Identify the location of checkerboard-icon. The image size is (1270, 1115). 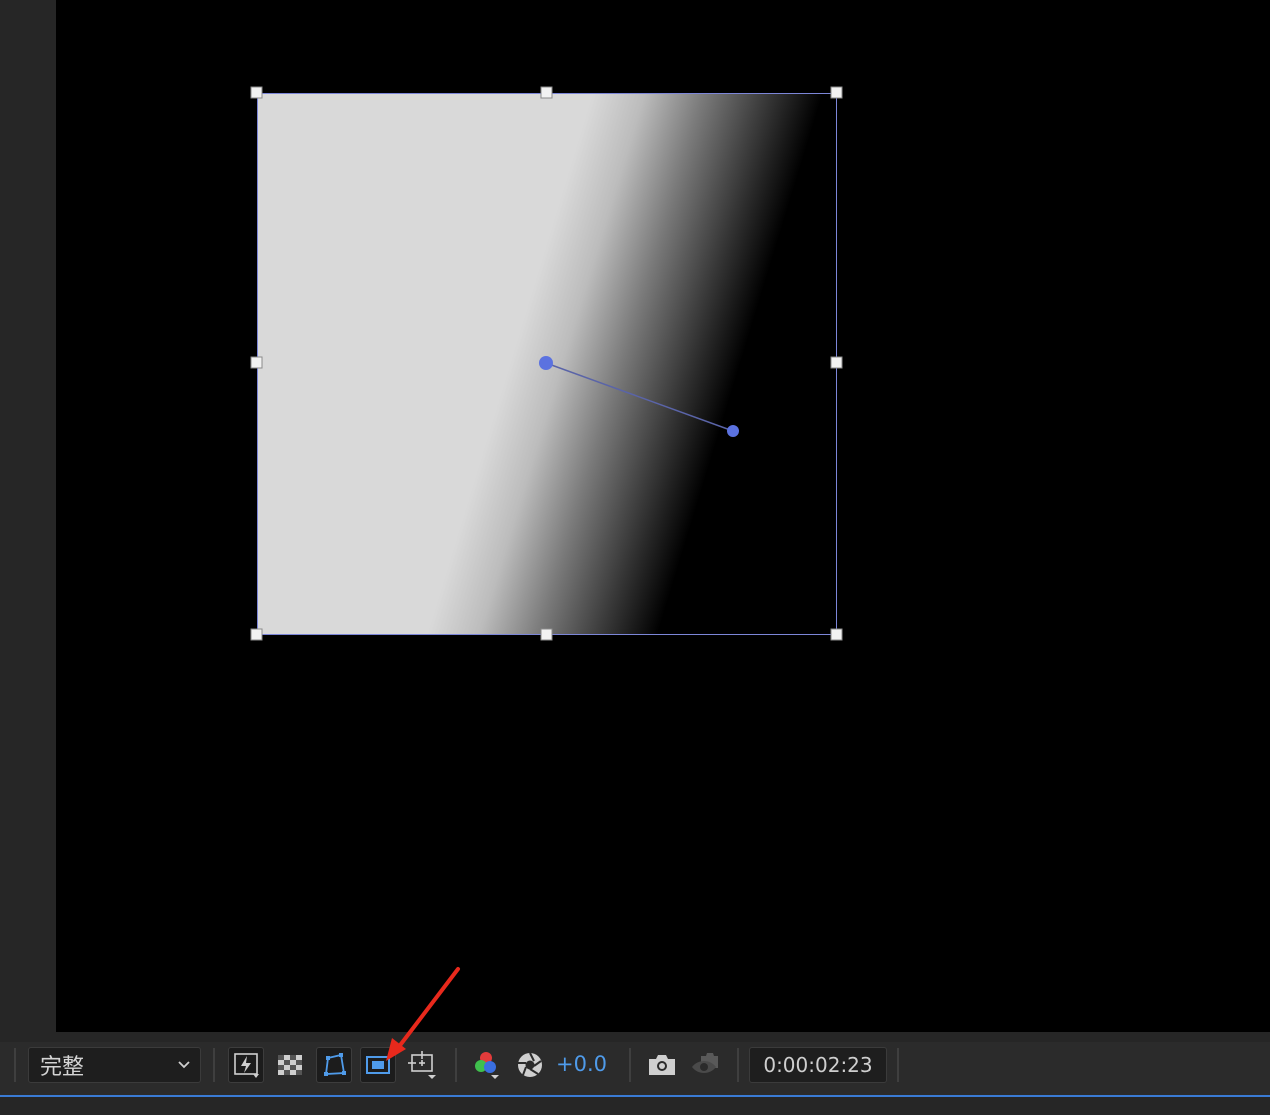
(290, 1065).